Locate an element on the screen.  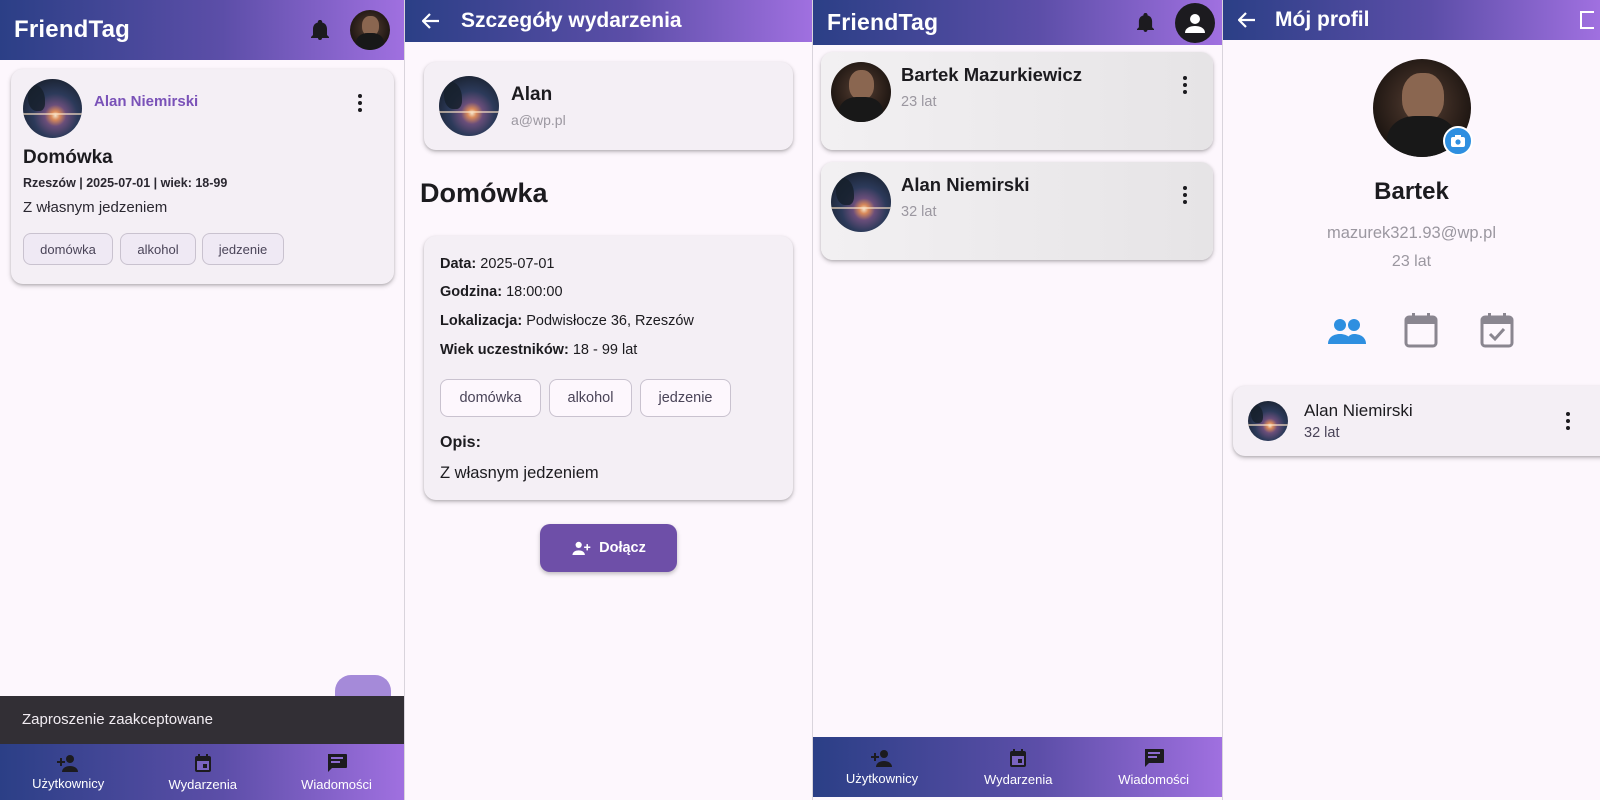
event-done-icon is located at coordinates (1497, 332).